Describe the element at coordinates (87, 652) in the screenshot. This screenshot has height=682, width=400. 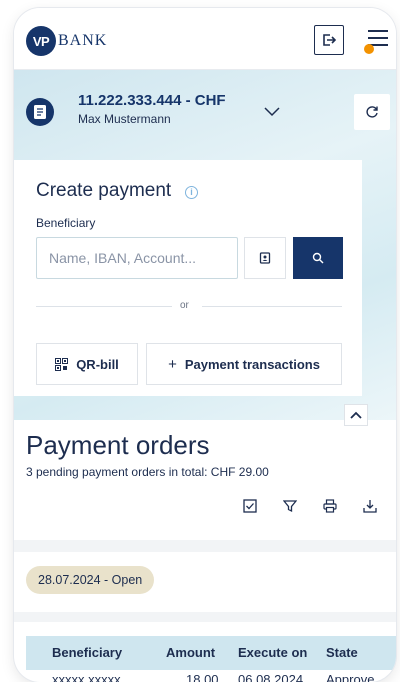
I see `column-header-beneficiary: Beneficiary` at that location.